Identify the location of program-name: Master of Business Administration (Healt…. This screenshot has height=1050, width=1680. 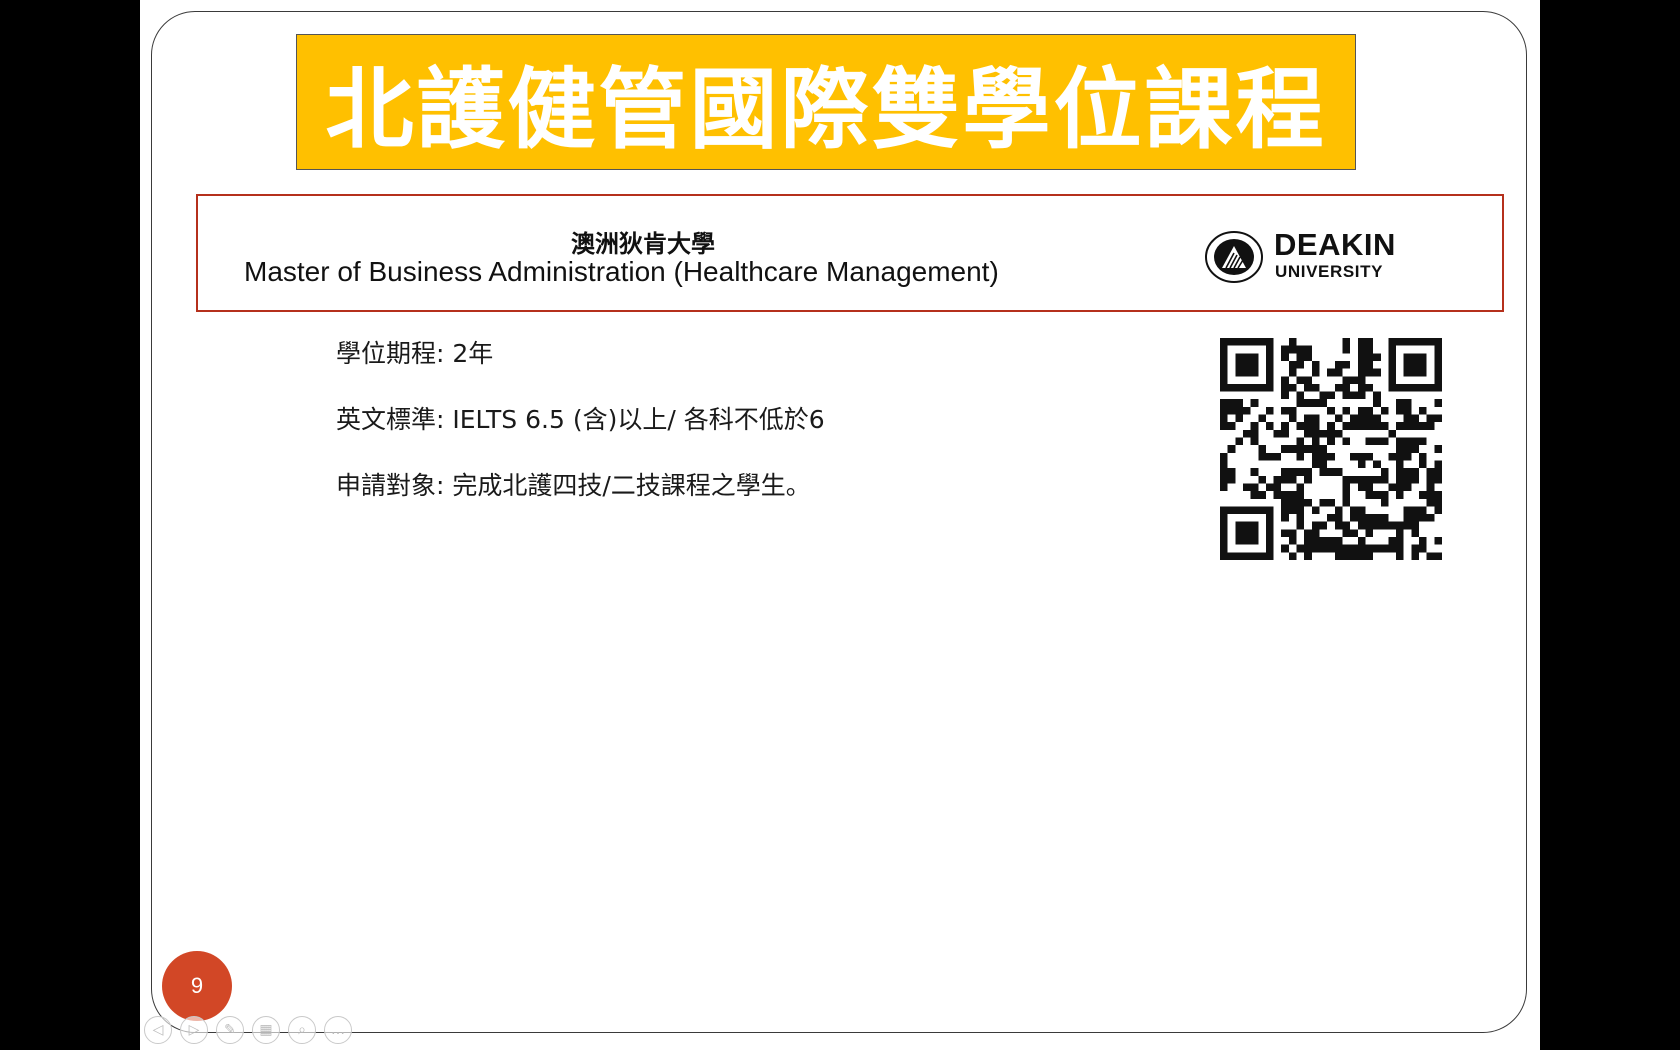
(621, 271).